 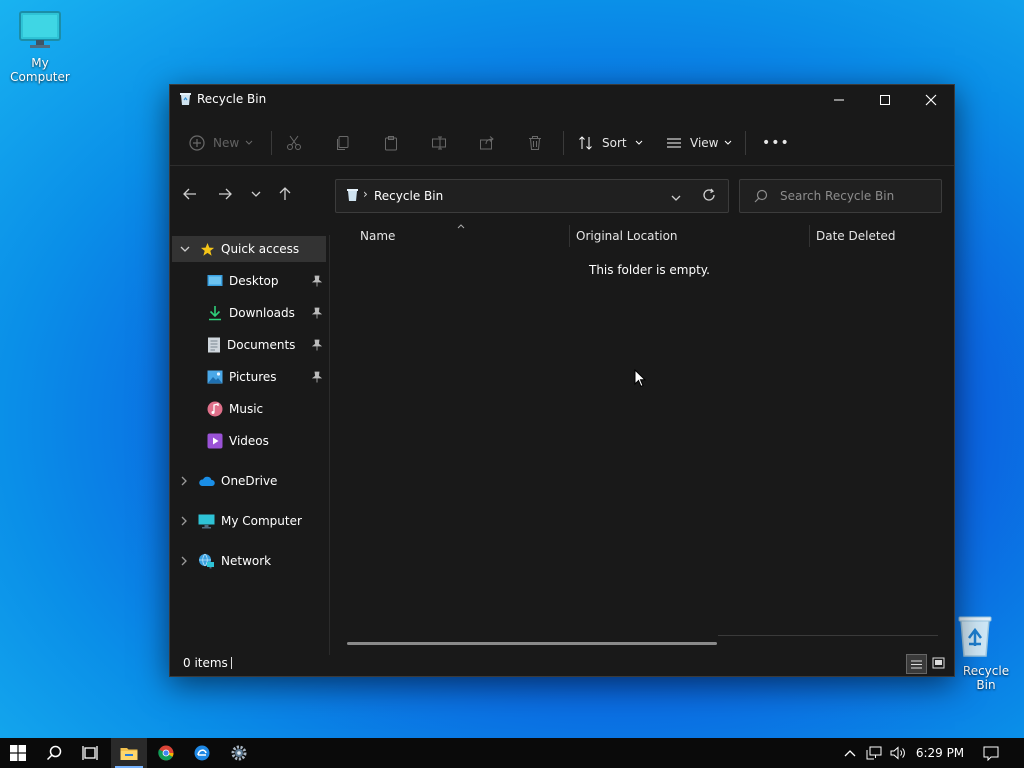 I want to click on rename-button, so click(x=439, y=143).